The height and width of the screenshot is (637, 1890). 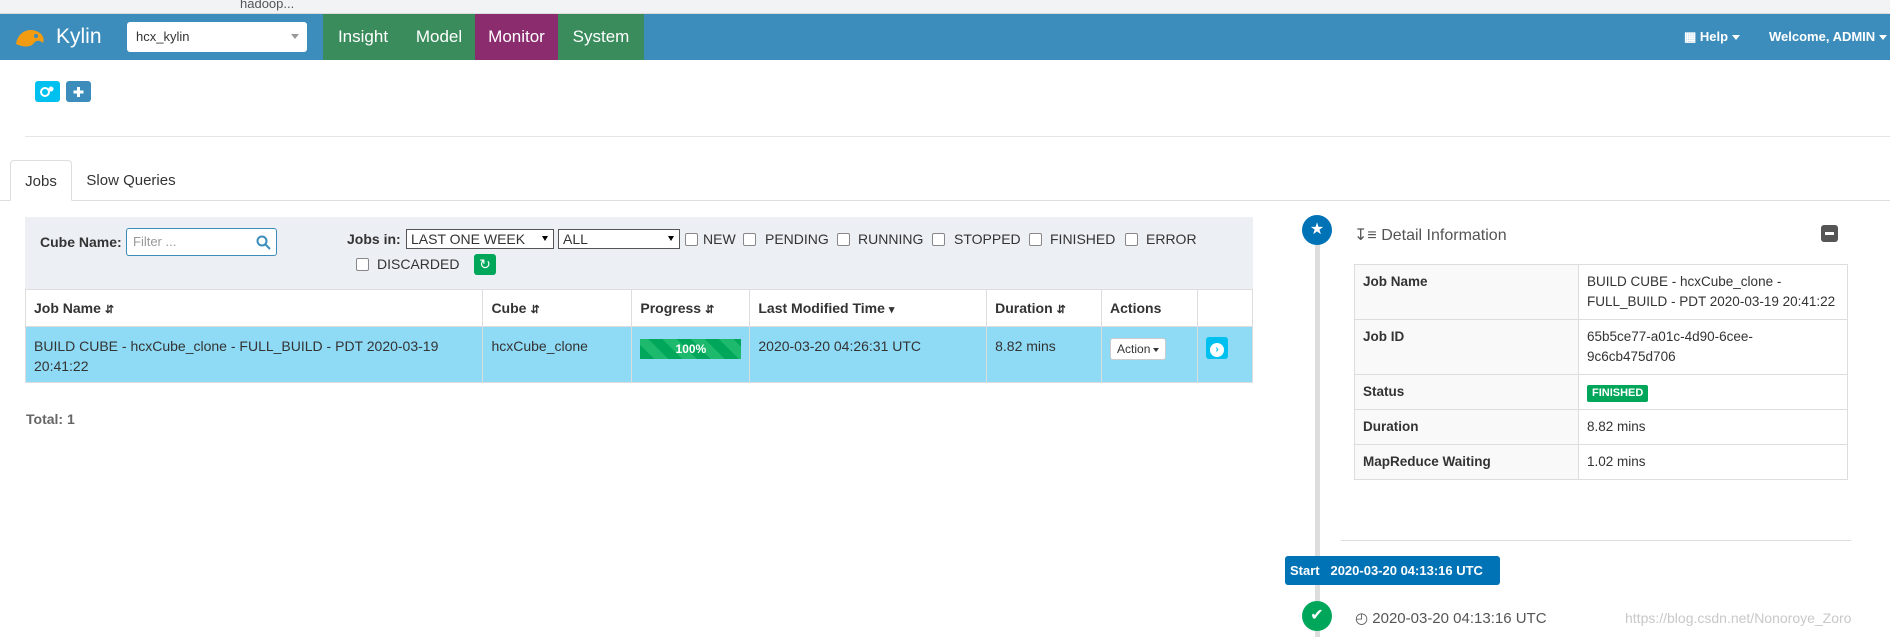 What do you see at coordinates (1713, 462) in the screenshot?
I see `detail-value: 1.02 mins` at bounding box center [1713, 462].